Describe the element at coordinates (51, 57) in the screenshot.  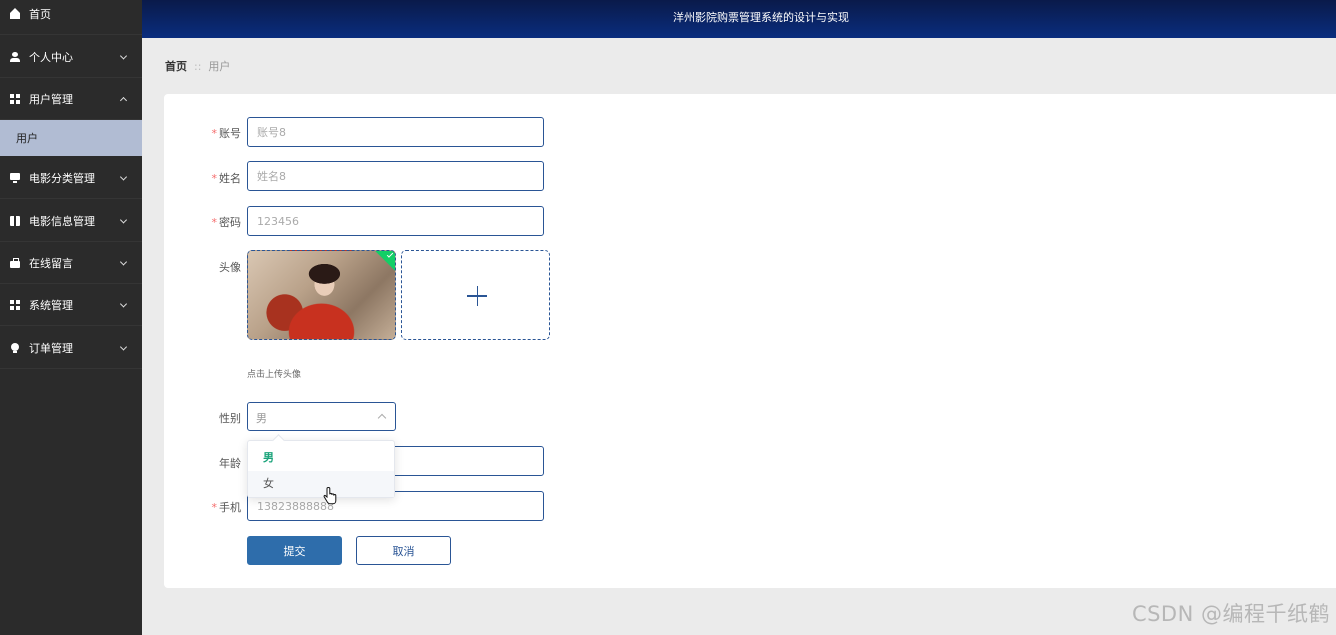
I see `sidebar-item-label: 个人中心` at that location.